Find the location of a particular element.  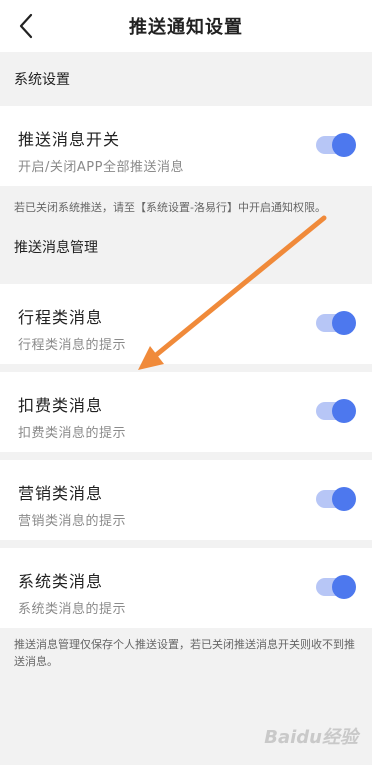

system-push-note: 若已关闭系统推送，请至【系统设置-洛易行】中开启通知权限。 is located at coordinates (170, 207).